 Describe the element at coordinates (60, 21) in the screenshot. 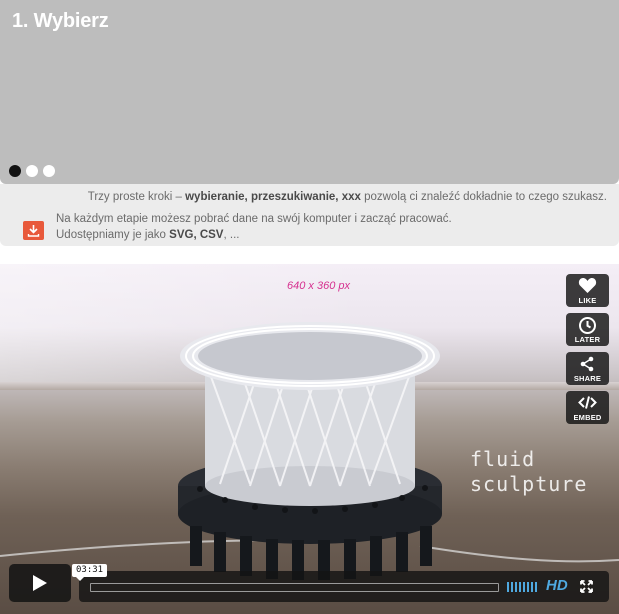

I see `carousel-title: 1. Wybierz` at that location.